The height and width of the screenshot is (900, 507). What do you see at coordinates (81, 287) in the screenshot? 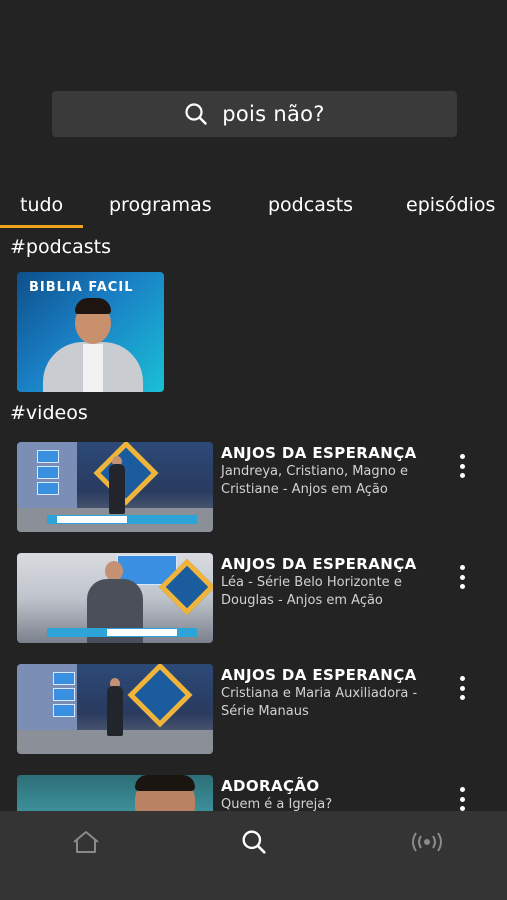
I see `podcast-logo: BIBLIA FACIL` at bounding box center [81, 287].